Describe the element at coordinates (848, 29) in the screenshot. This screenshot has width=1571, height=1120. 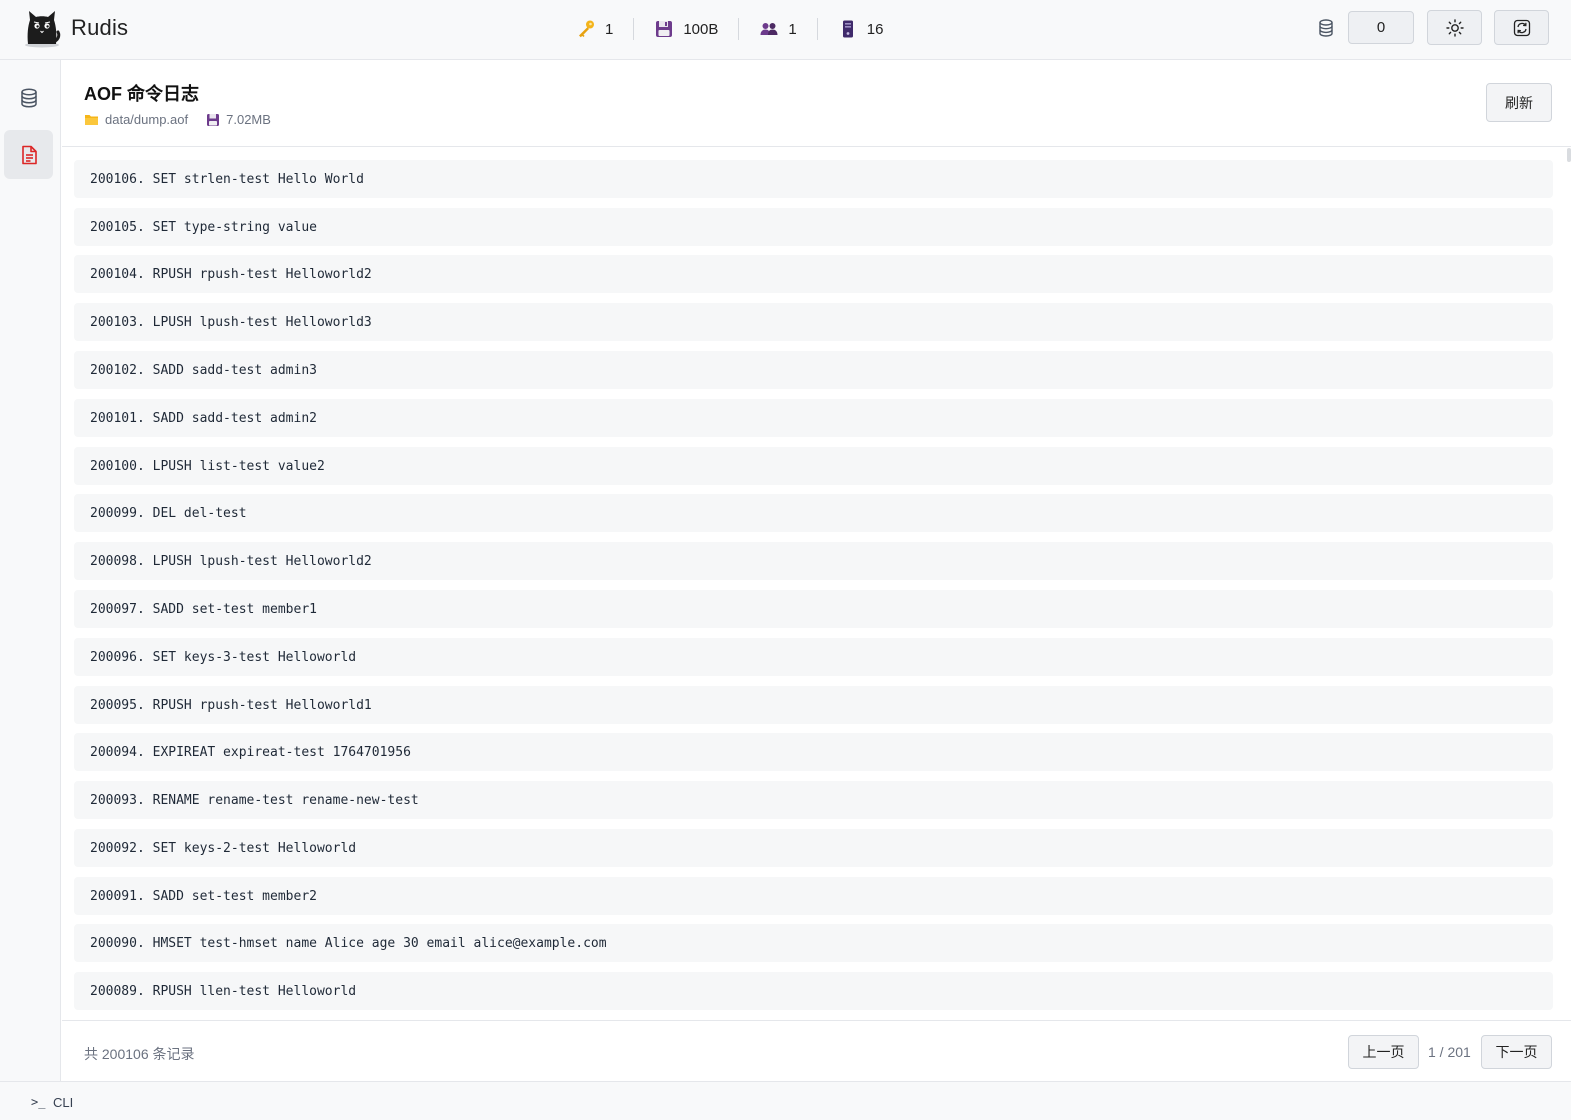
I see `server-icon` at that location.